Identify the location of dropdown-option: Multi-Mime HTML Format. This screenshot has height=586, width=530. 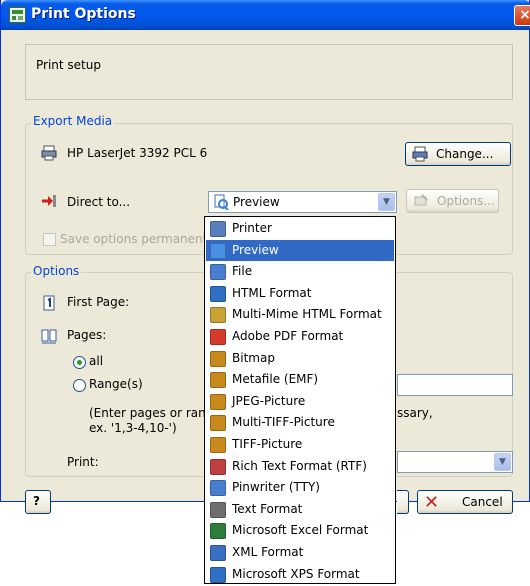
(300, 315).